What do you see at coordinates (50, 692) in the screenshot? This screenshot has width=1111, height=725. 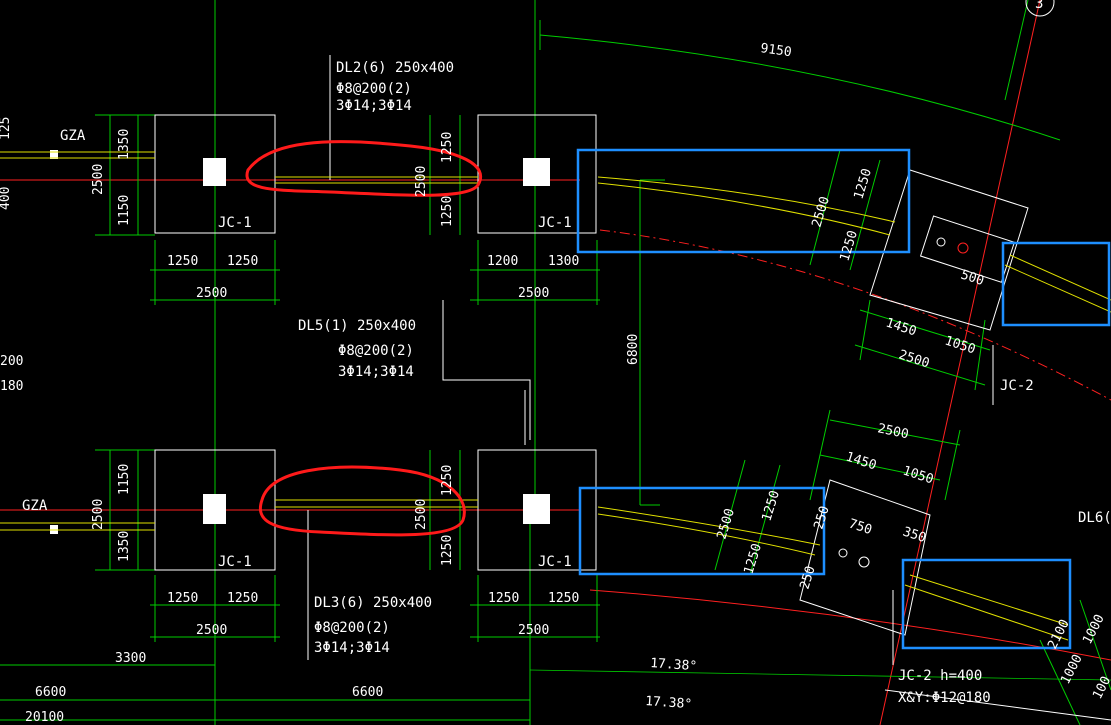 I see `dim-6600-a: 6600` at bounding box center [50, 692].